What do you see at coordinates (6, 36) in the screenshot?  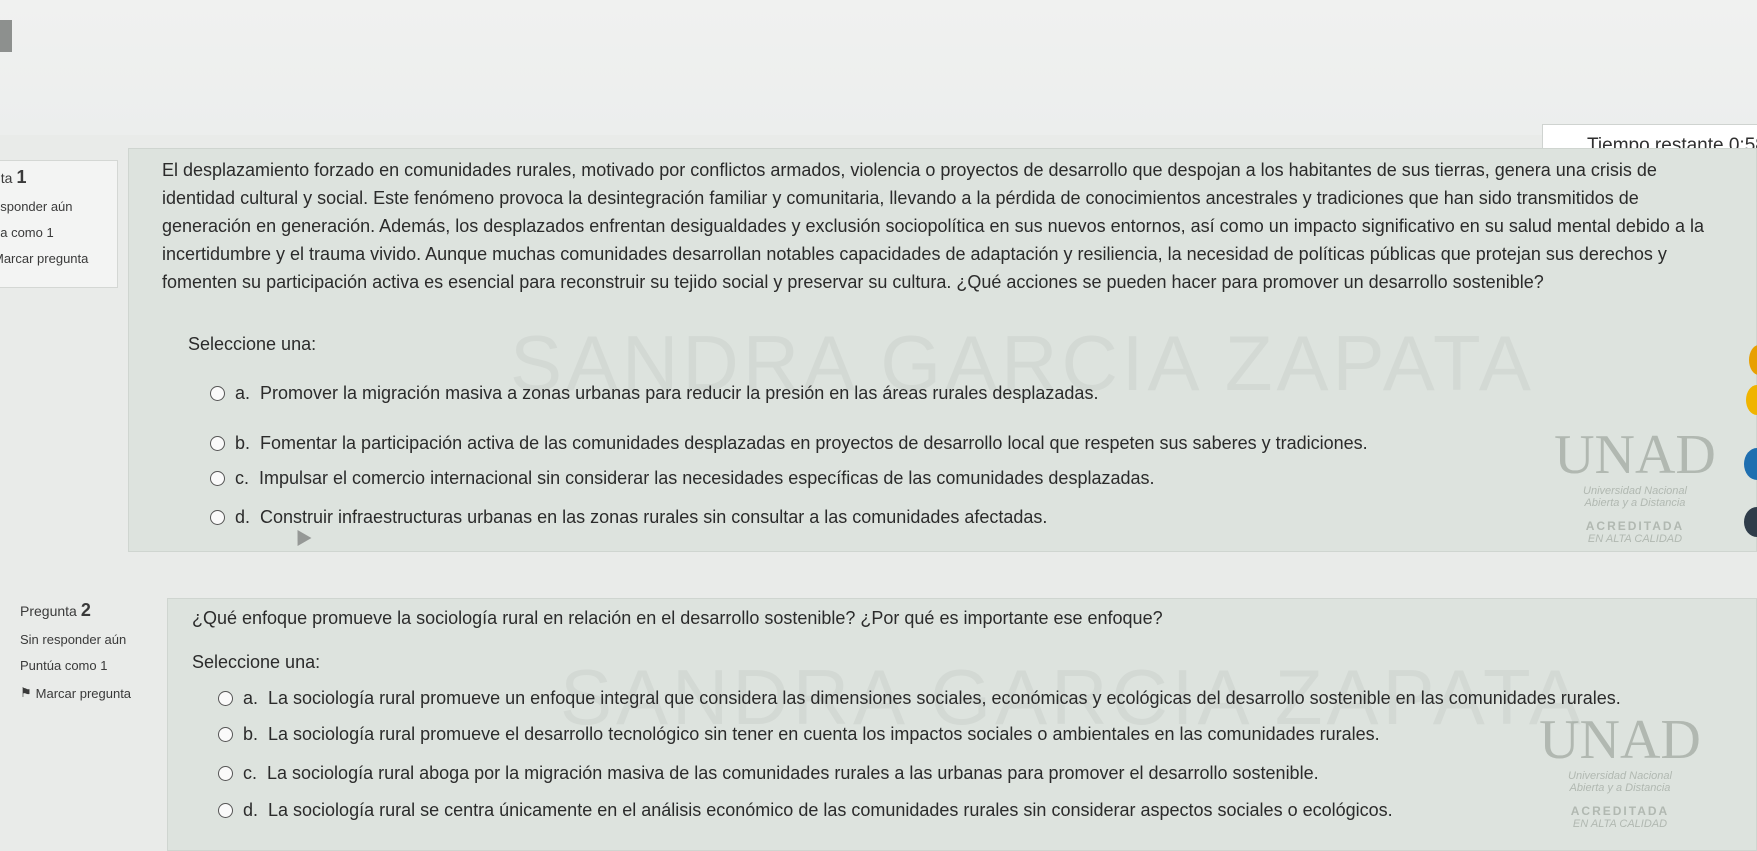 I see `corner-block` at bounding box center [6, 36].